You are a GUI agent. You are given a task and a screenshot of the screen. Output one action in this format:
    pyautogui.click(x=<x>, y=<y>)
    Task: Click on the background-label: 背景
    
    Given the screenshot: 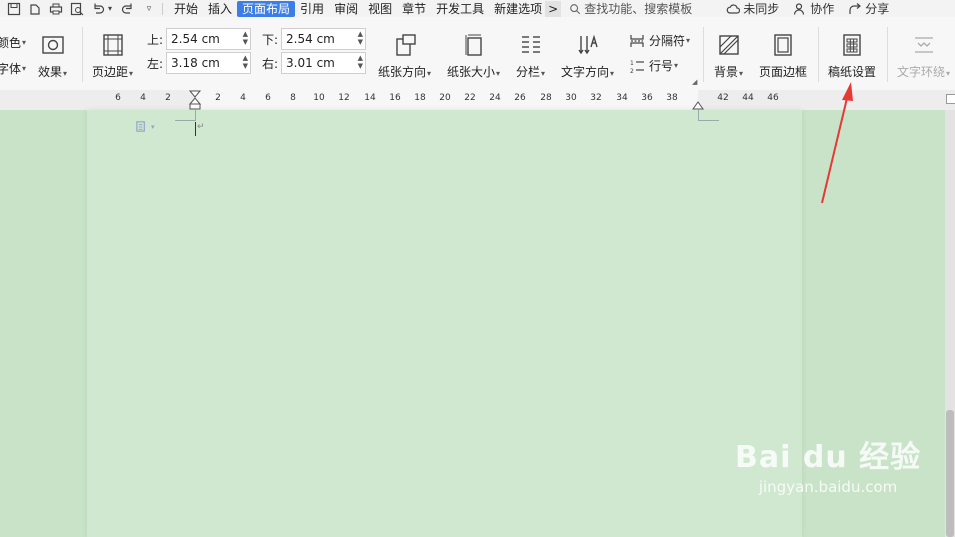 What is the action you would take?
    pyautogui.click(x=726, y=72)
    